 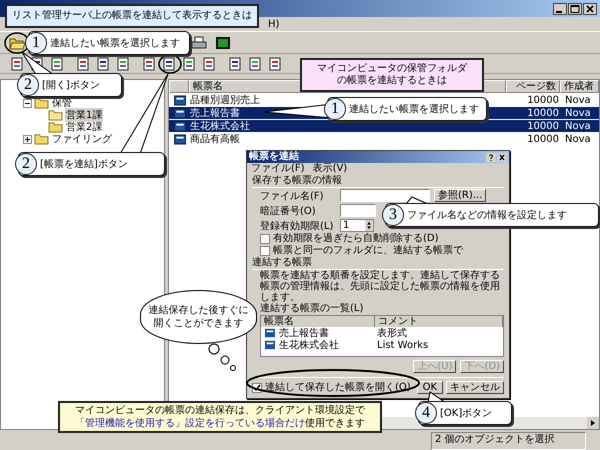 What do you see at coordinates (27, 103) in the screenshot?
I see `collapse-icon` at bounding box center [27, 103].